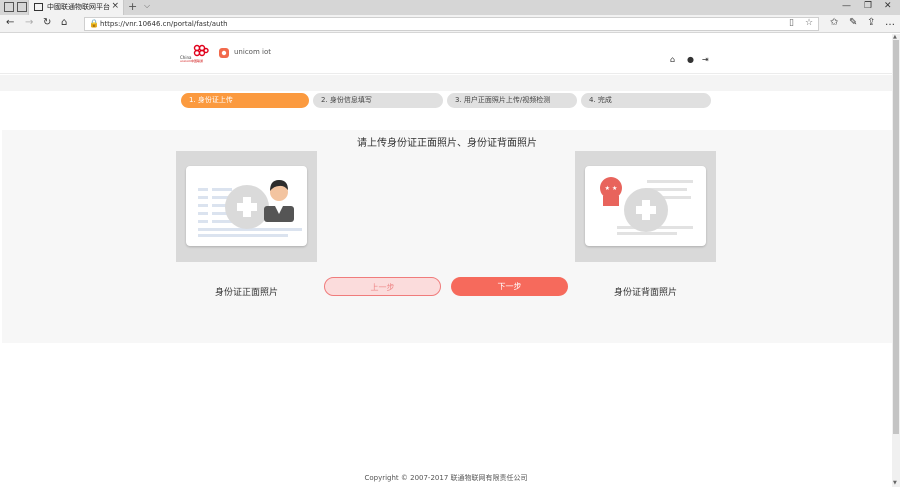 The width and height of the screenshot is (900, 487). Describe the element at coordinates (382, 286) in the screenshot. I see `prev-step-button: 上一步` at that location.